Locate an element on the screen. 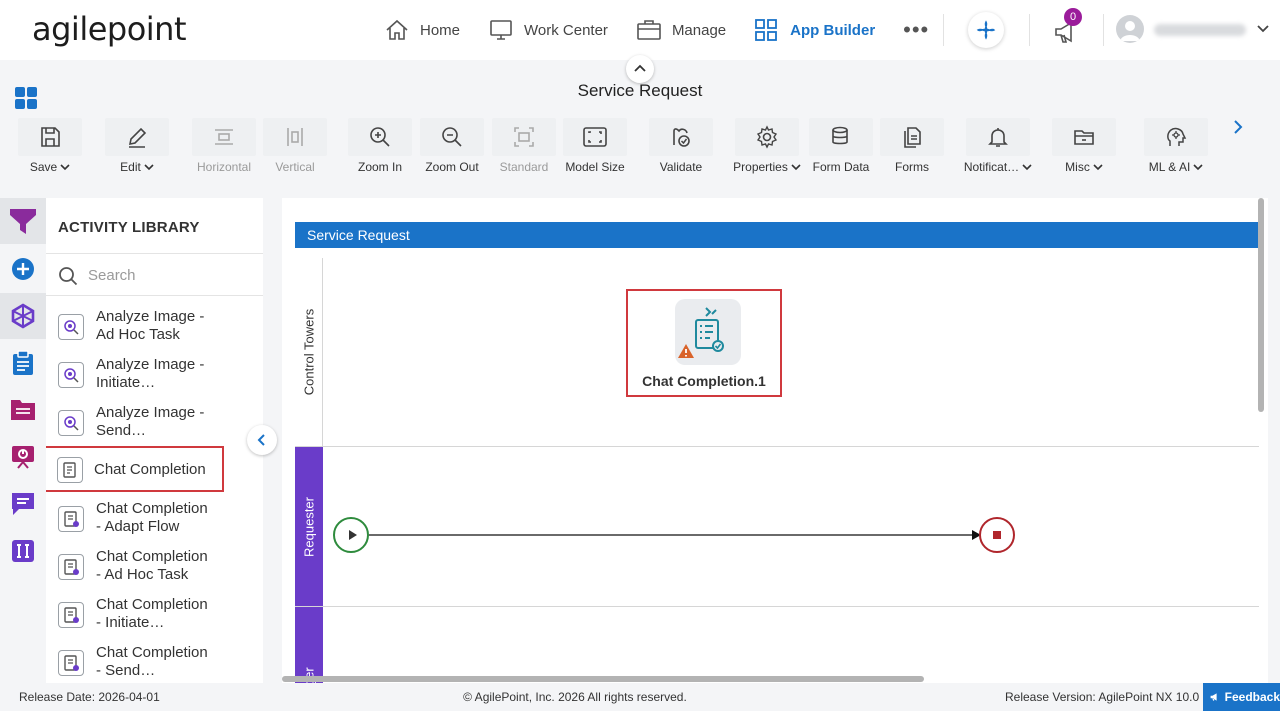 This screenshot has width=1280, height=711. more-menu-button: ••• is located at coordinates (916, 30).